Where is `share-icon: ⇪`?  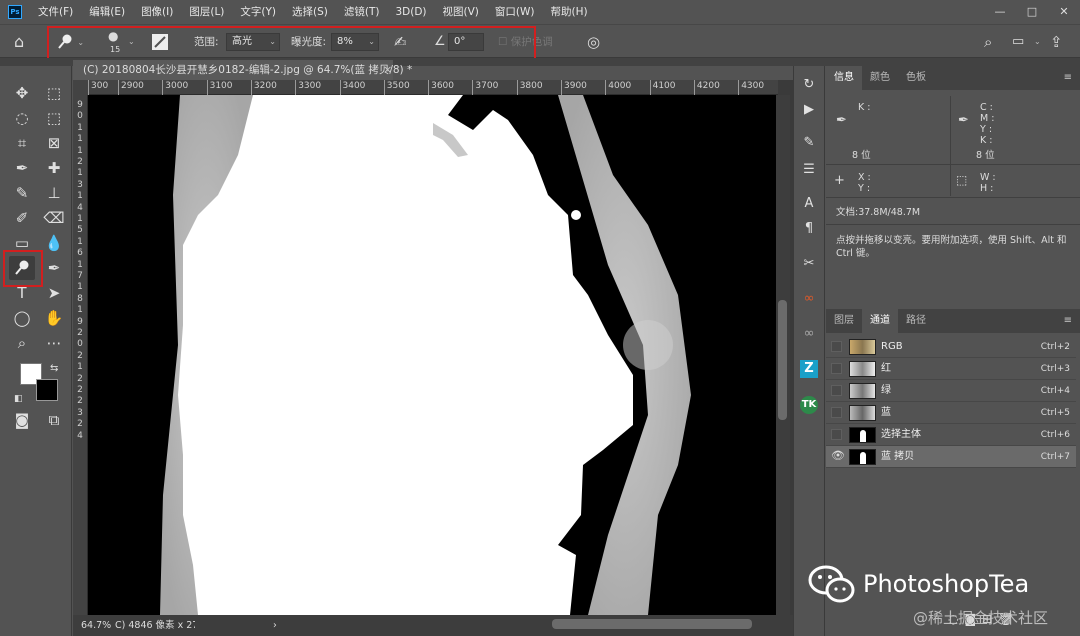
share-icon: ⇪ is located at coordinates (1056, 42).